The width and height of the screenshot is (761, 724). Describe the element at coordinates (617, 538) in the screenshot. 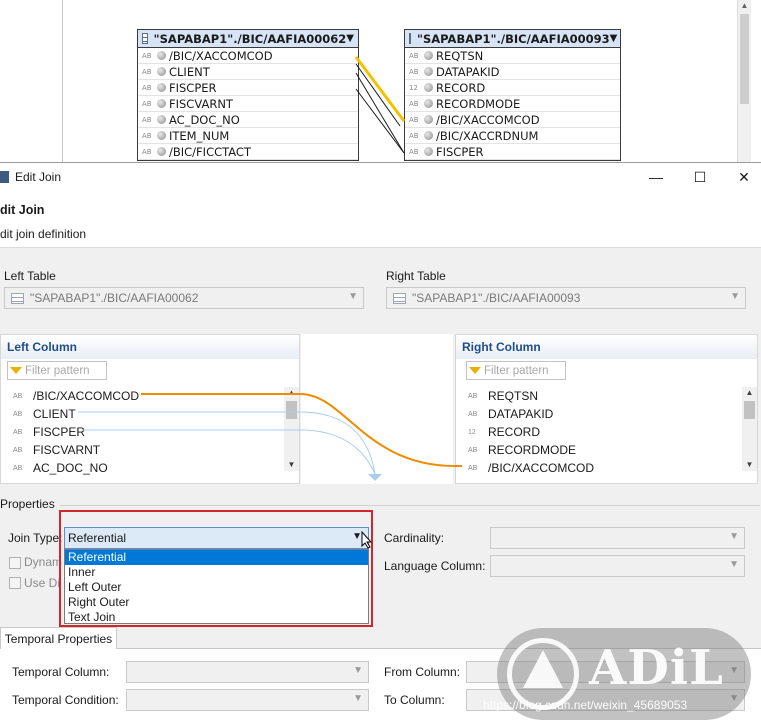

I see `cardinality-select: ▼` at that location.